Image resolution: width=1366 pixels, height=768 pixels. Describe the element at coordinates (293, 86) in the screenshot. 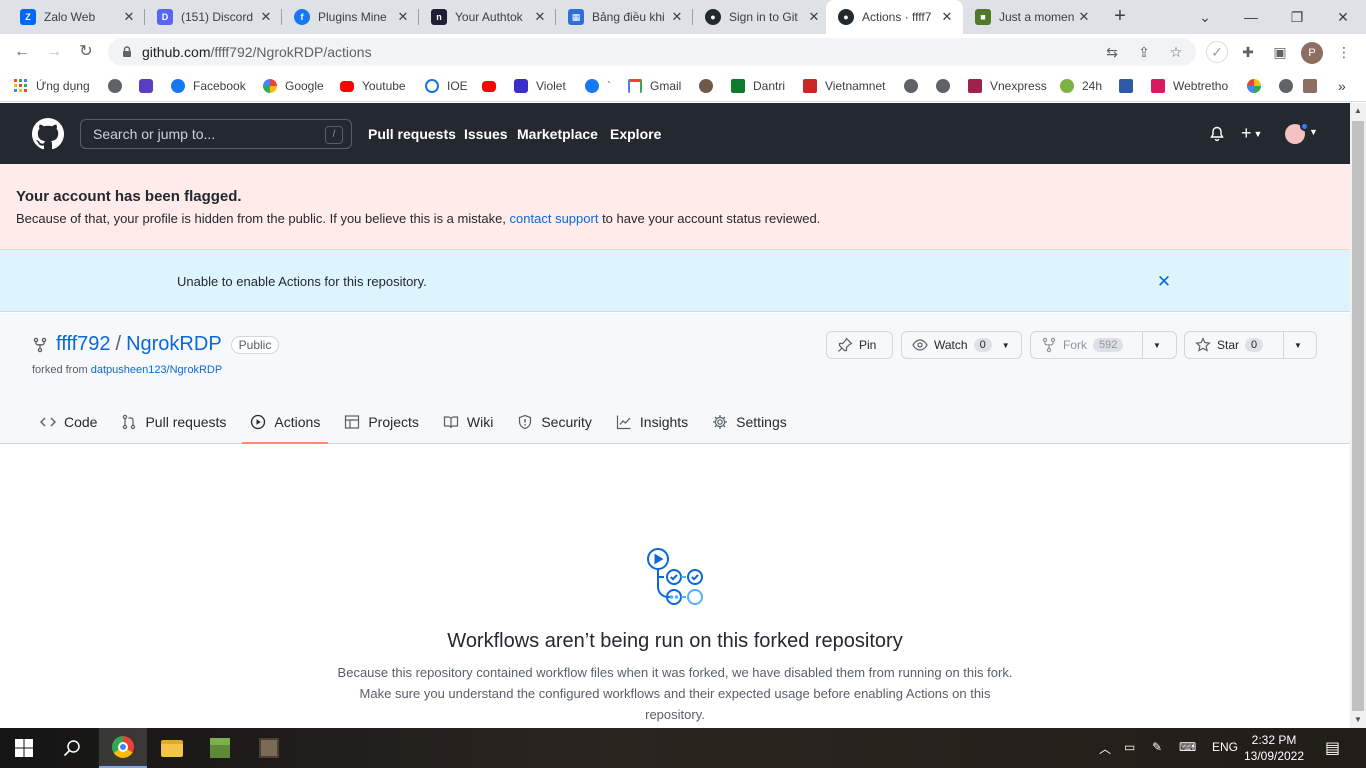

I see `bookmark-google: Google` at that location.